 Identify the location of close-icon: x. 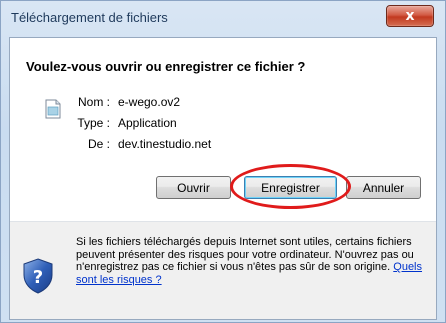
(410, 16).